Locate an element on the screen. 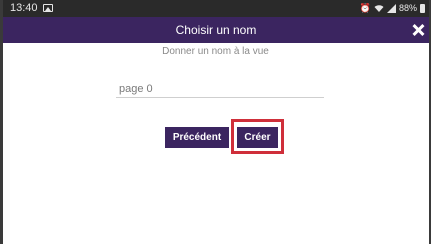 Image resolution: width=431 pixels, height=244 pixels. app-bar: Choisir un nom is located at coordinates (216, 30).